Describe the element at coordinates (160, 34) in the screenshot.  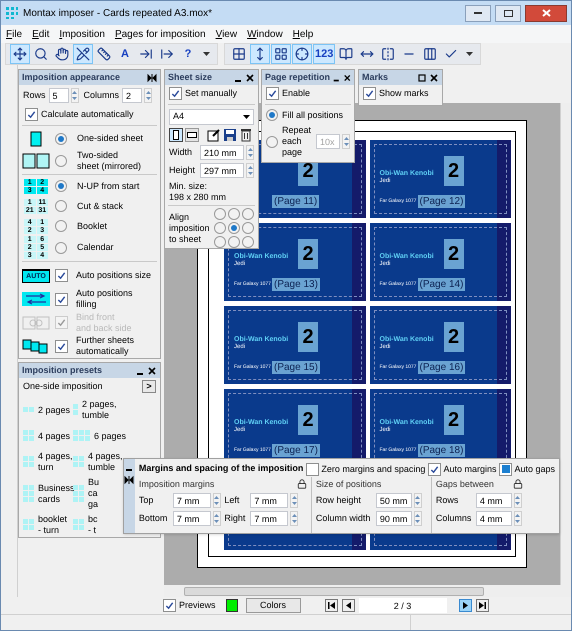
I see `menu-item: Pages for imposition` at that location.